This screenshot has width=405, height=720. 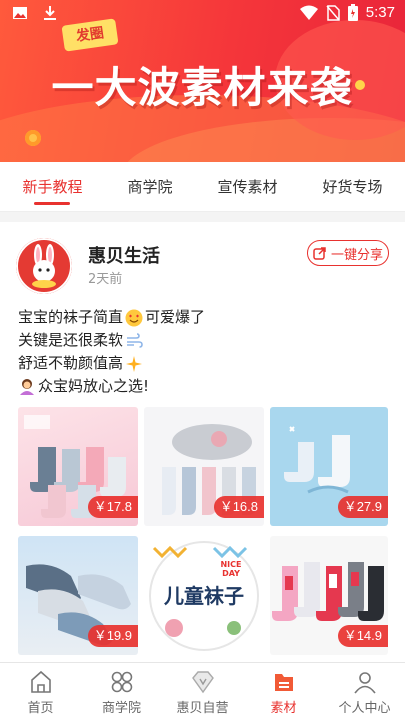 What do you see at coordinates (121, 708) in the screenshot?
I see `nav-label: 商学院` at bounding box center [121, 708].